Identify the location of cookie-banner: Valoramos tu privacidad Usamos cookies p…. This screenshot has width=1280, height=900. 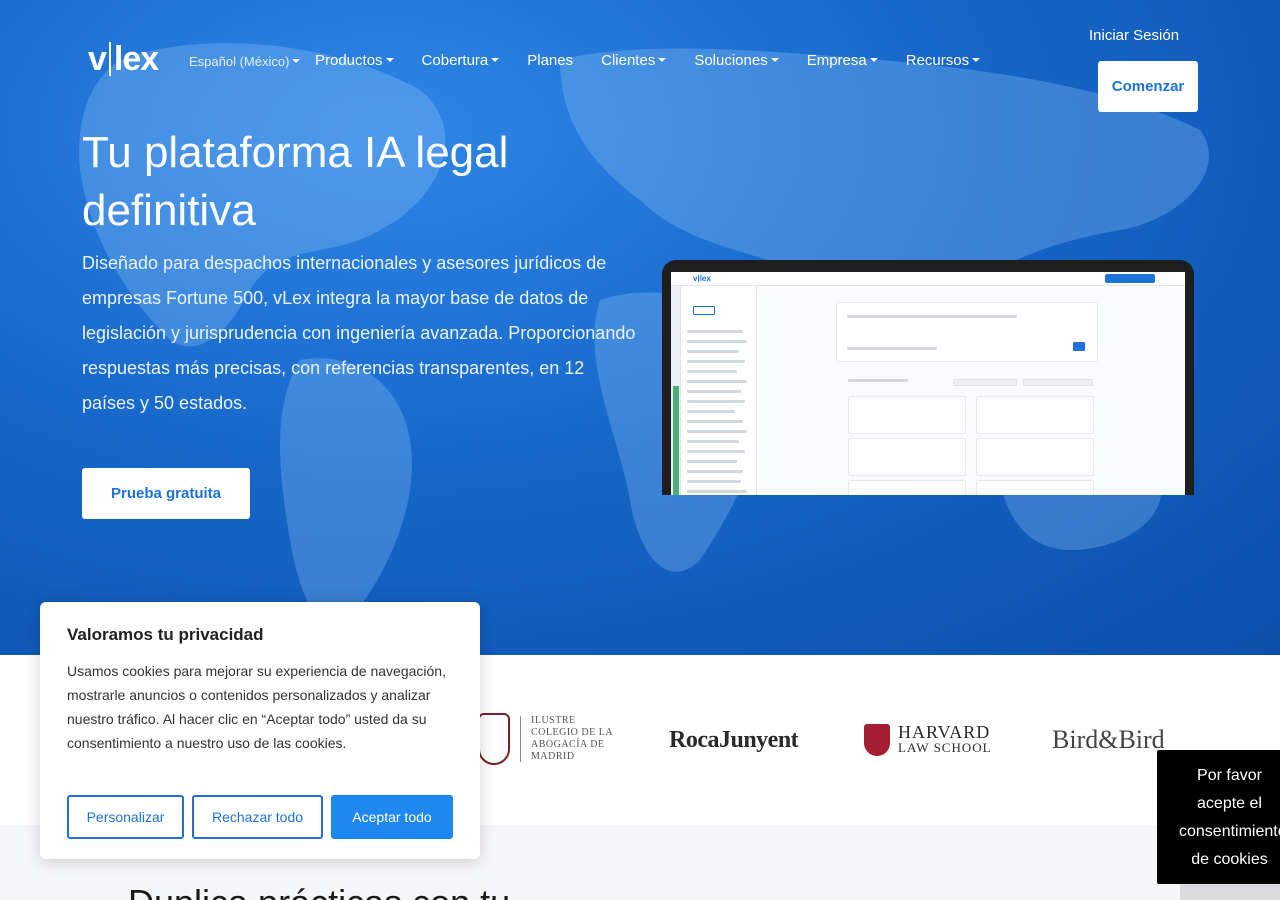
(260, 730).